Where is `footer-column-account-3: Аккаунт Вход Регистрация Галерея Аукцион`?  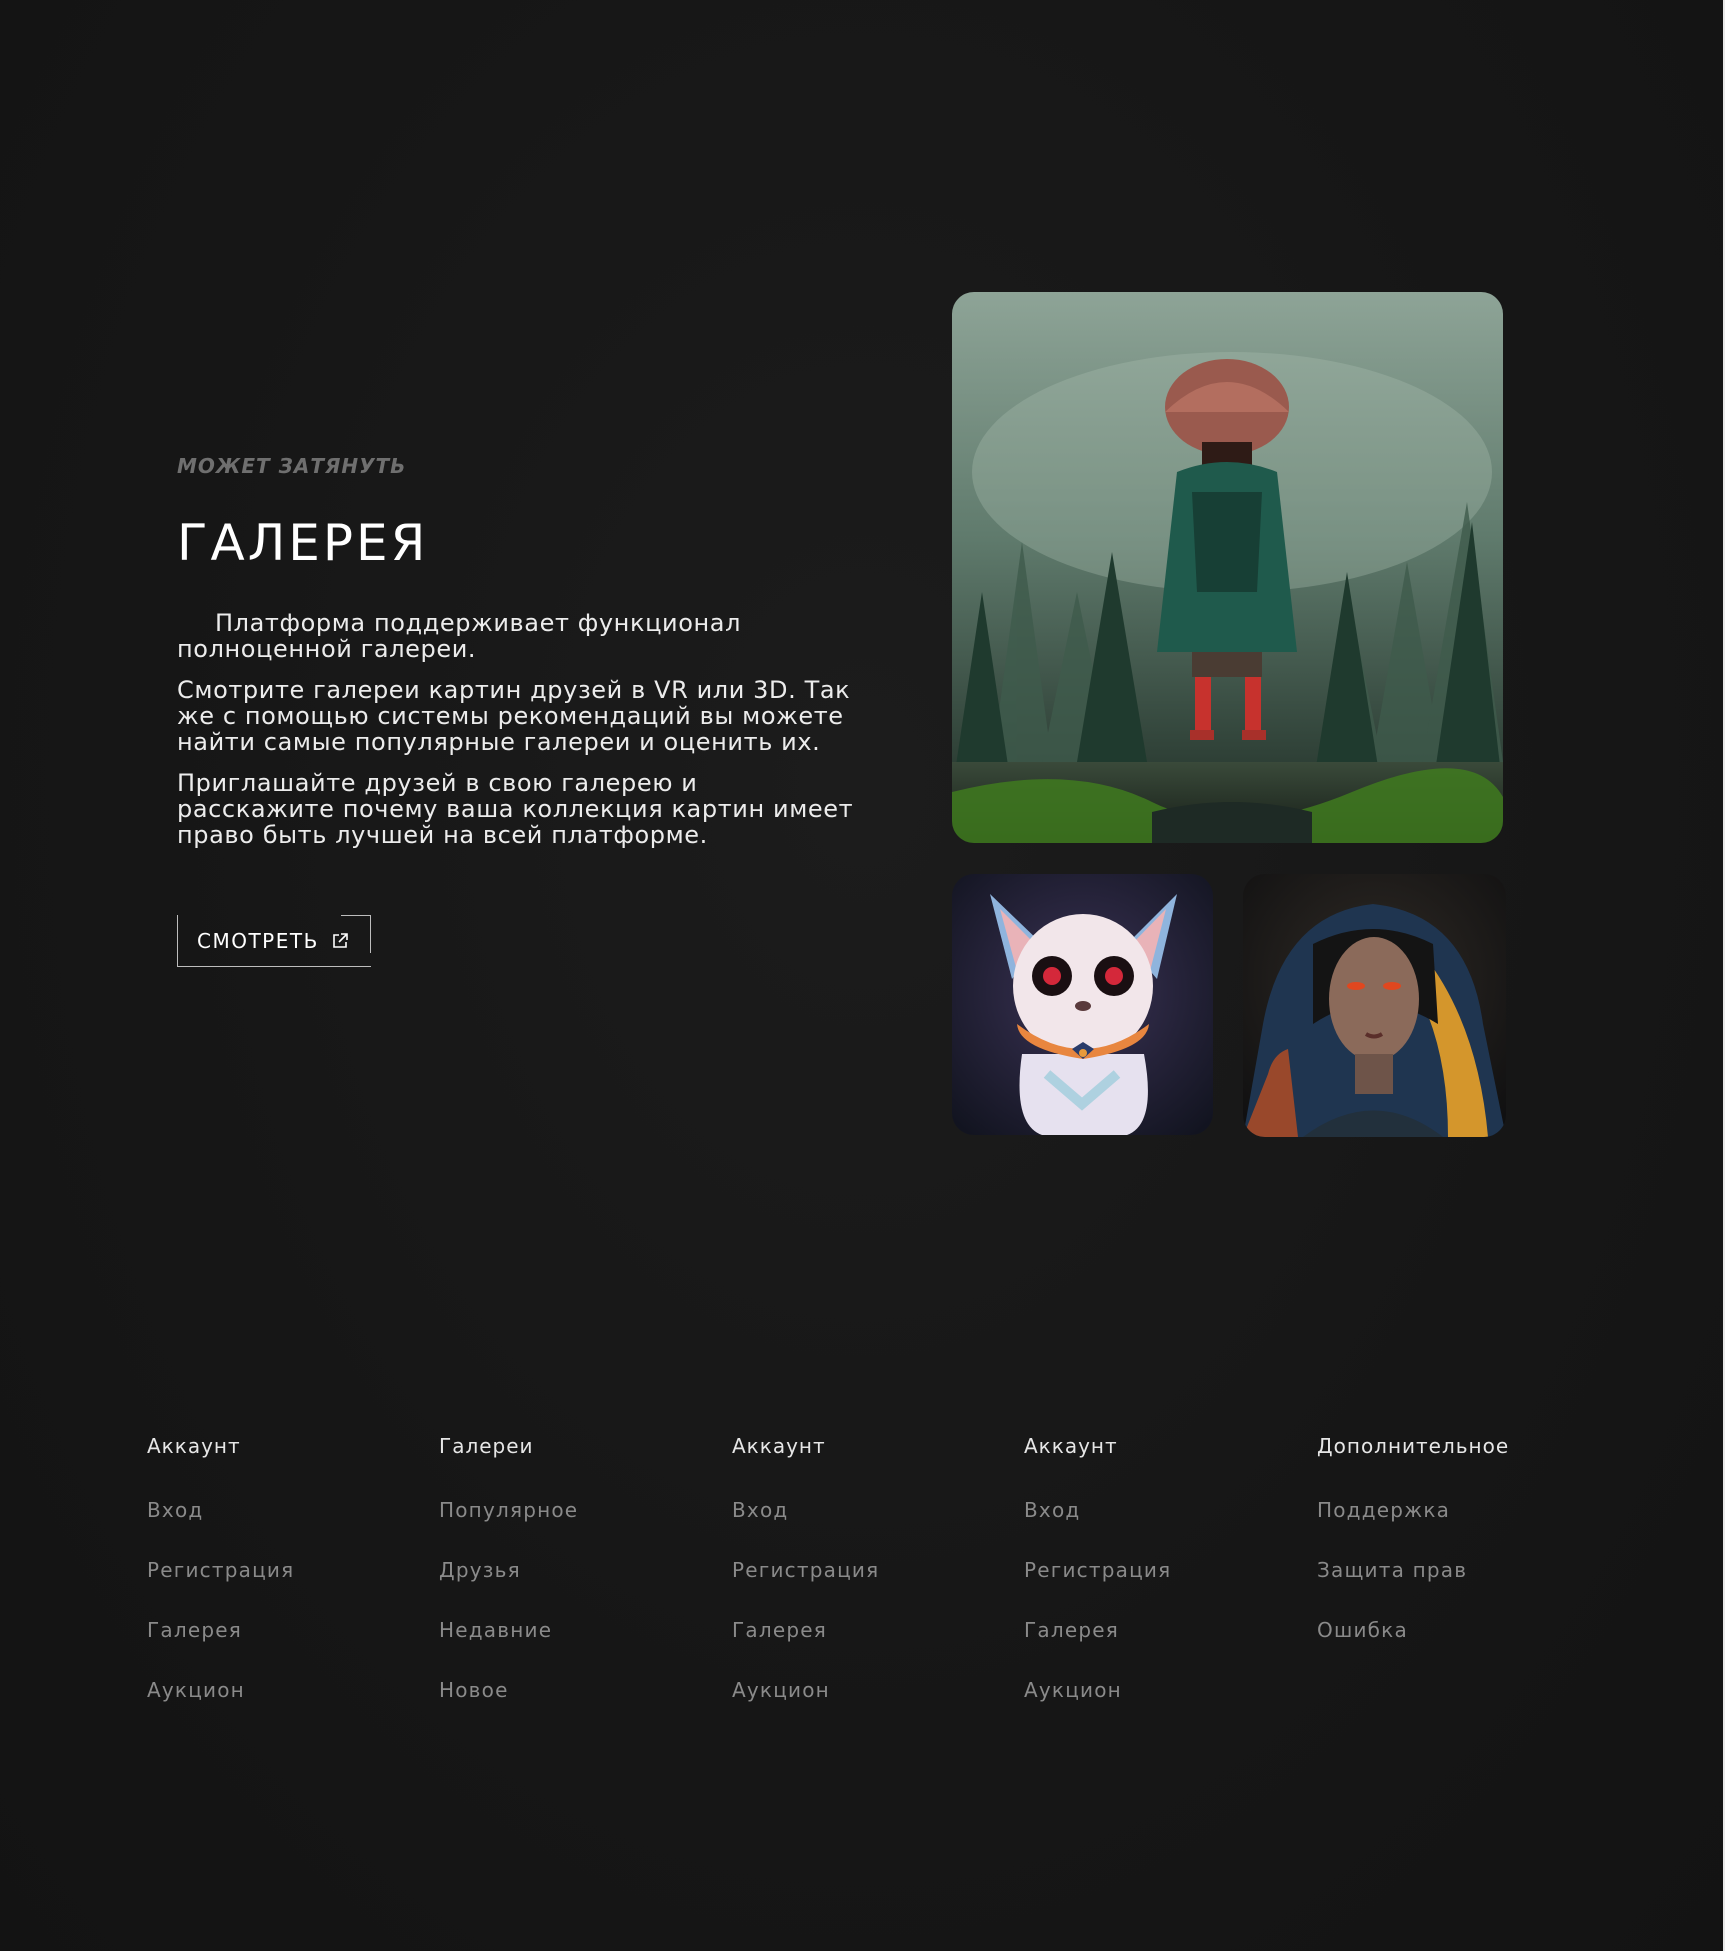 footer-column-account-3: Аккаунт Вход Регистрация Галерея Аукцион is located at coordinates (1154, 1584).